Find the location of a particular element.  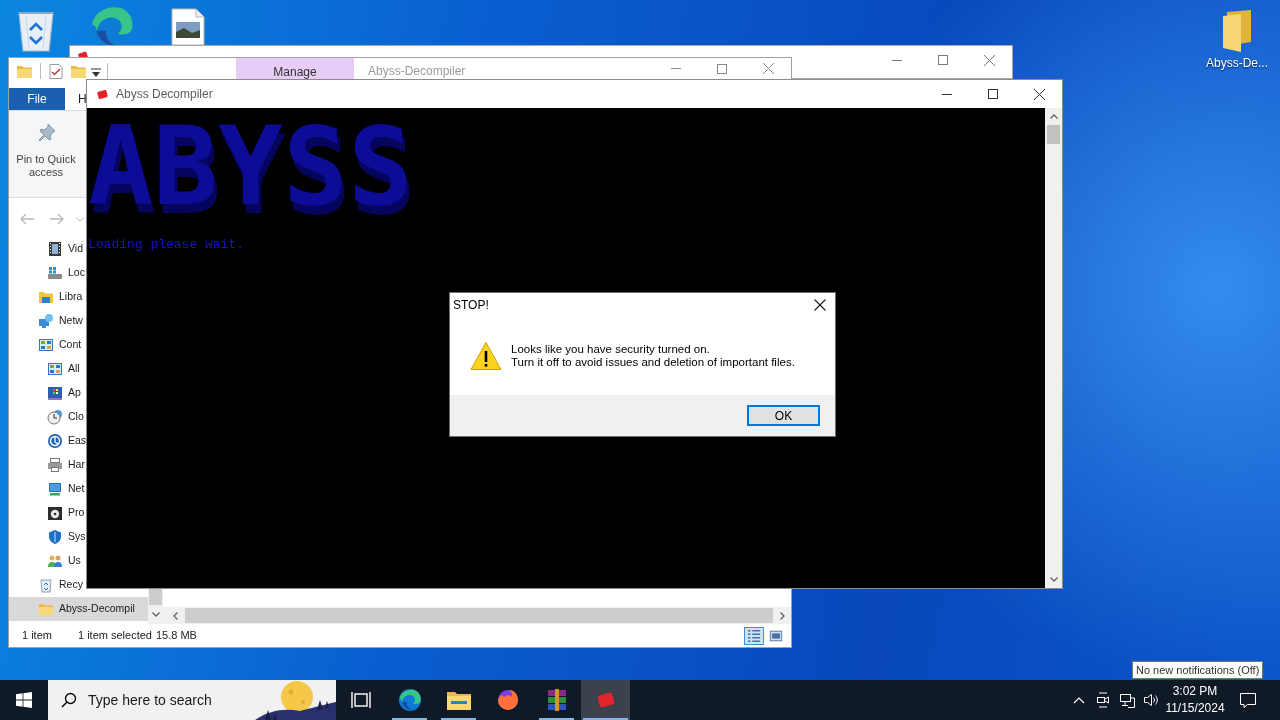

film-icon is located at coordinates (55, 249).